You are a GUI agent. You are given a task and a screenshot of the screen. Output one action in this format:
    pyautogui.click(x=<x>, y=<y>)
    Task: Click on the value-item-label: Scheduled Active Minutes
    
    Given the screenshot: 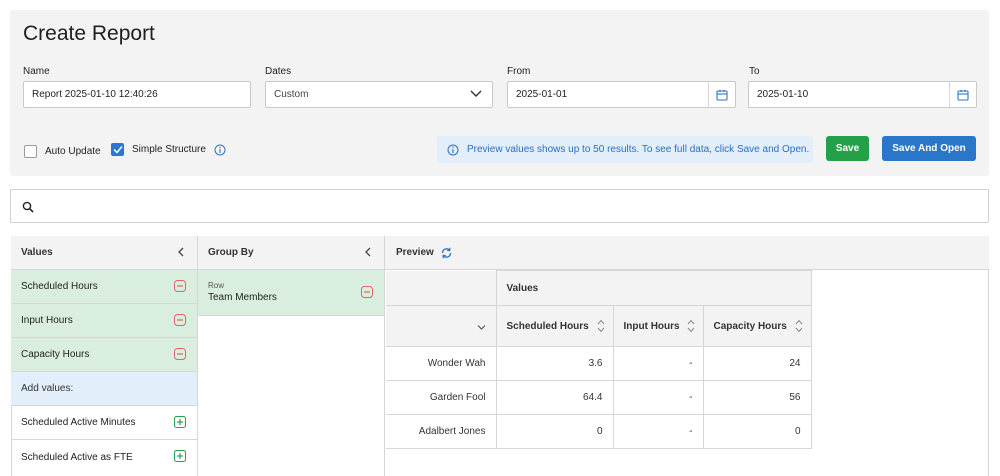 What is the action you would take?
    pyautogui.click(x=78, y=422)
    